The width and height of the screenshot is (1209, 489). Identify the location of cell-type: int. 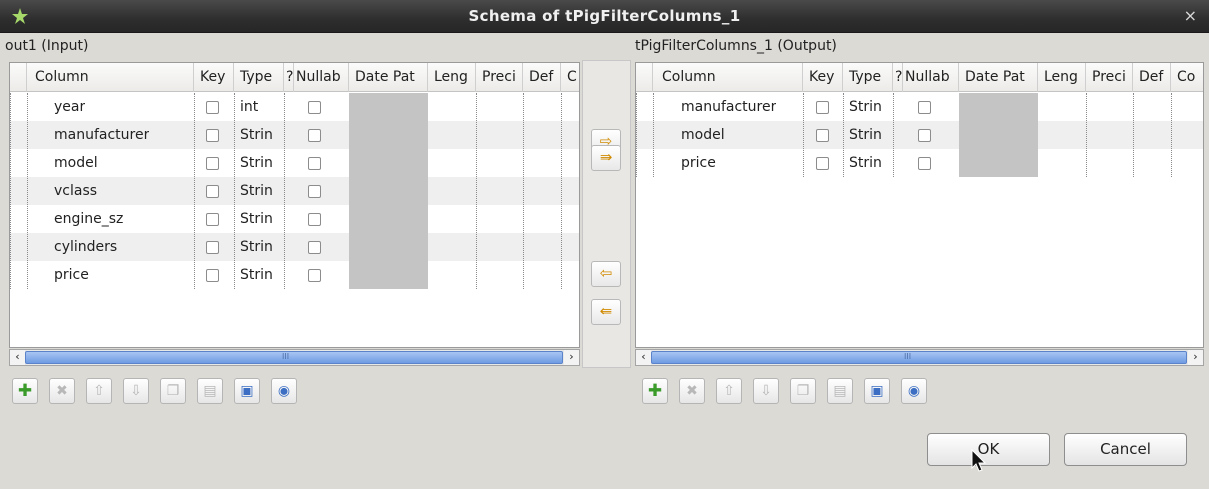
(249, 107).